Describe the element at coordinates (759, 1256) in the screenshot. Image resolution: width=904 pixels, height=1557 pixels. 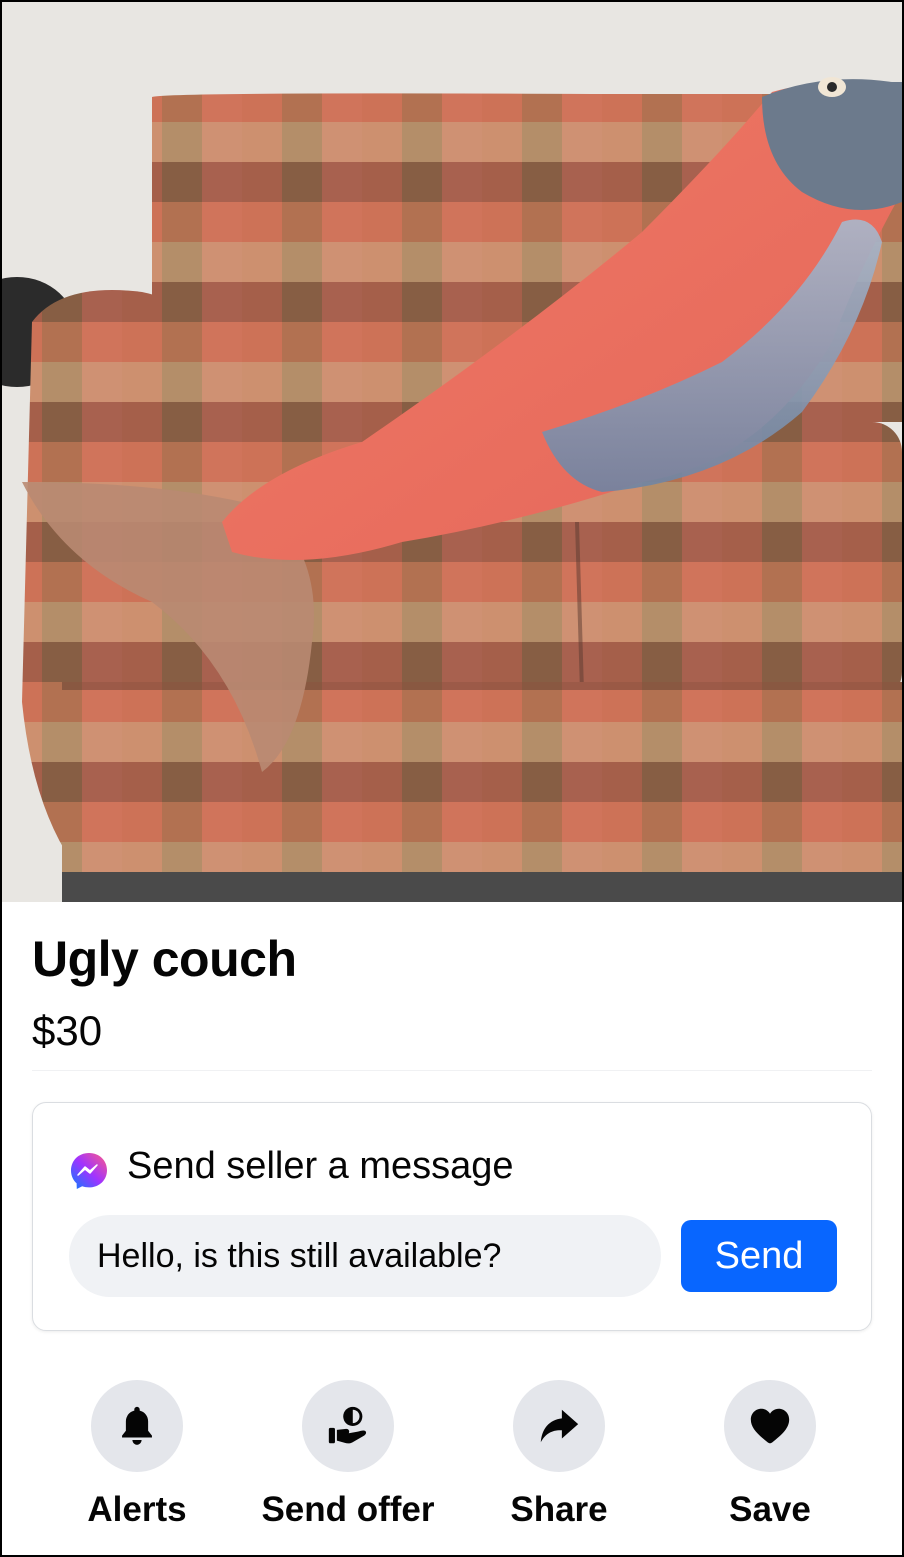
I see `send-button: Send` at that location.